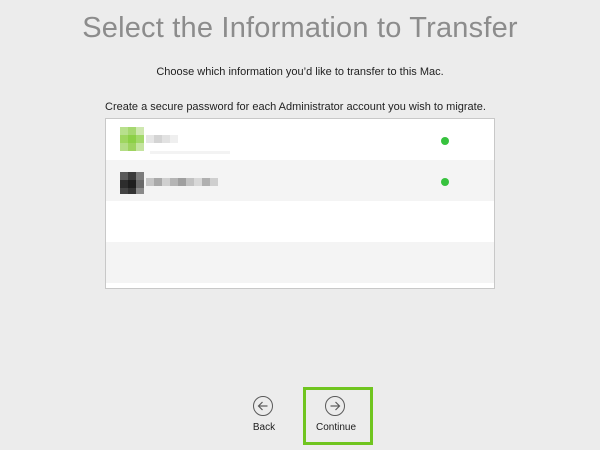 The image size is (600, 450). What do you see at coordinates (264, 421) in the screenshot?
I see `back-button: Back` at bounding box center [264, 421].